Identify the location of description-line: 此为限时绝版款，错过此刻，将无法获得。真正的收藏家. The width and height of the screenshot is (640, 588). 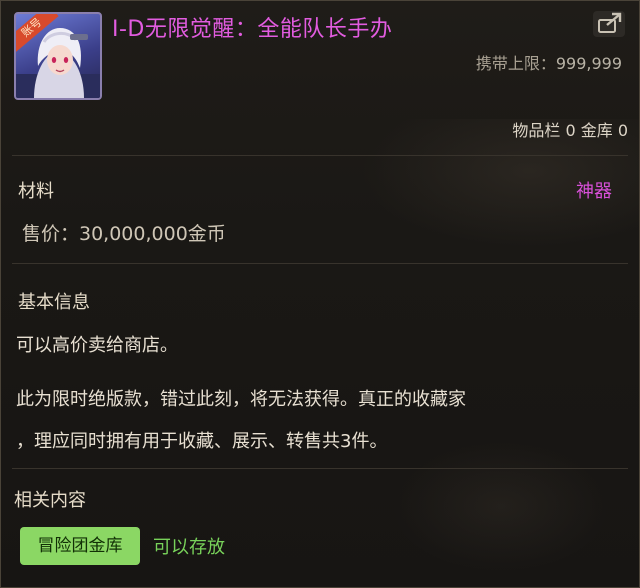
(241, 399).